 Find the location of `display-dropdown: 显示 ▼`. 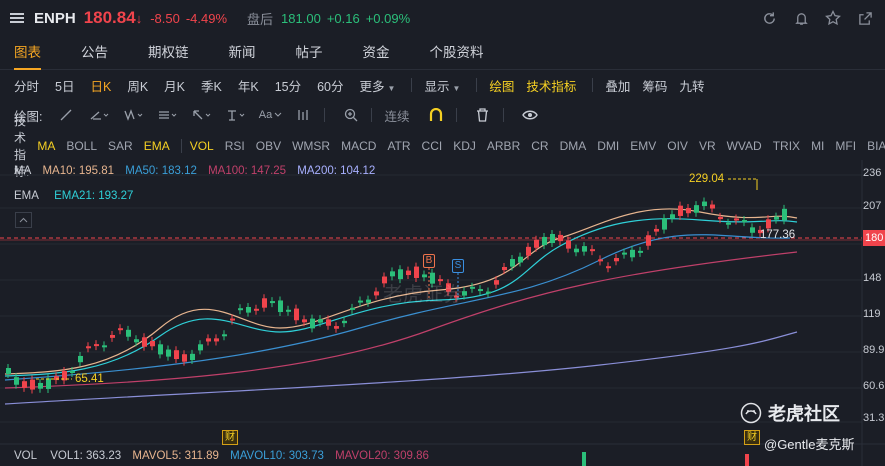

display-dropdown: 显示 ▼ is located at coordinates (442, 85).